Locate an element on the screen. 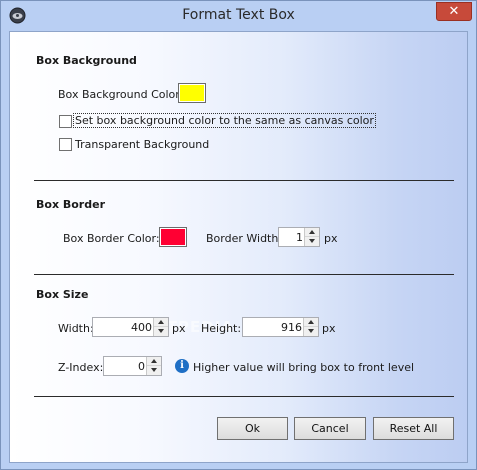  title-bar: Format Text Box ✕ is located at coordinates (238, 16).